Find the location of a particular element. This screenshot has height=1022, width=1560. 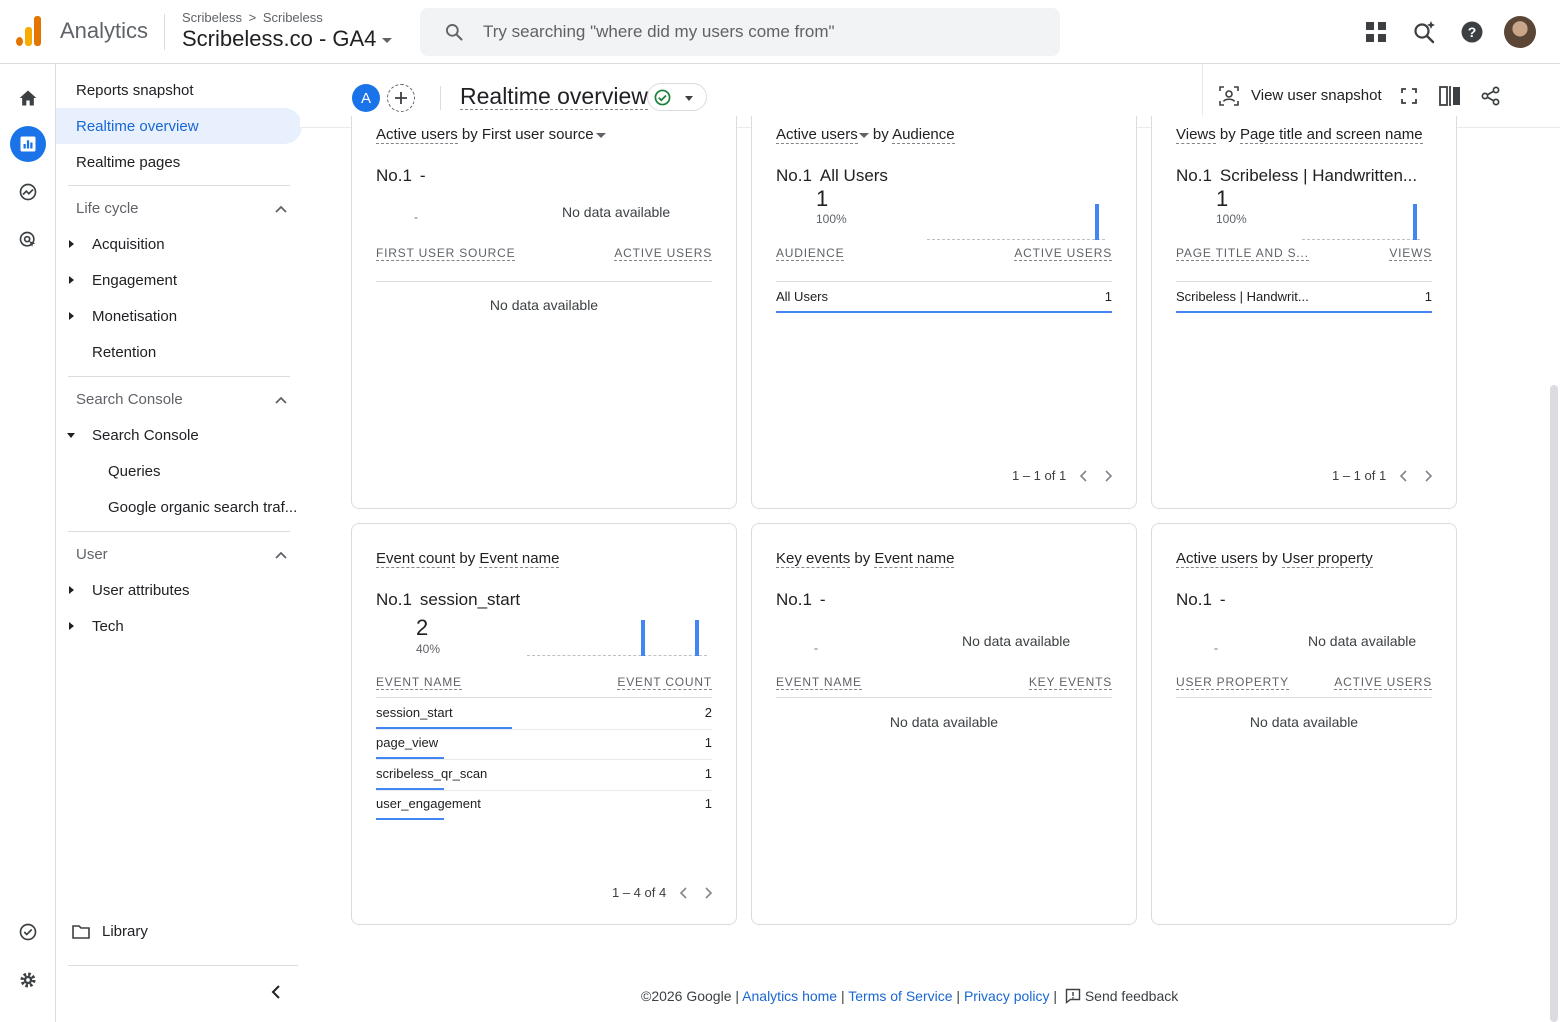

section-user: User is located at coordinates (92, 554).